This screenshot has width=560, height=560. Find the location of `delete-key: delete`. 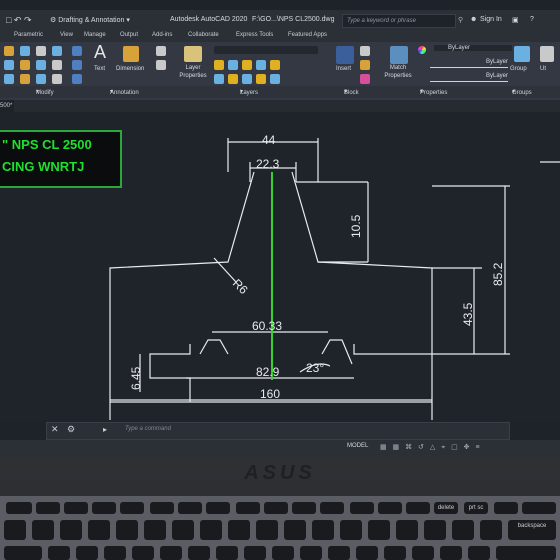

delete-key: delete is located at coordinates (446, 508).